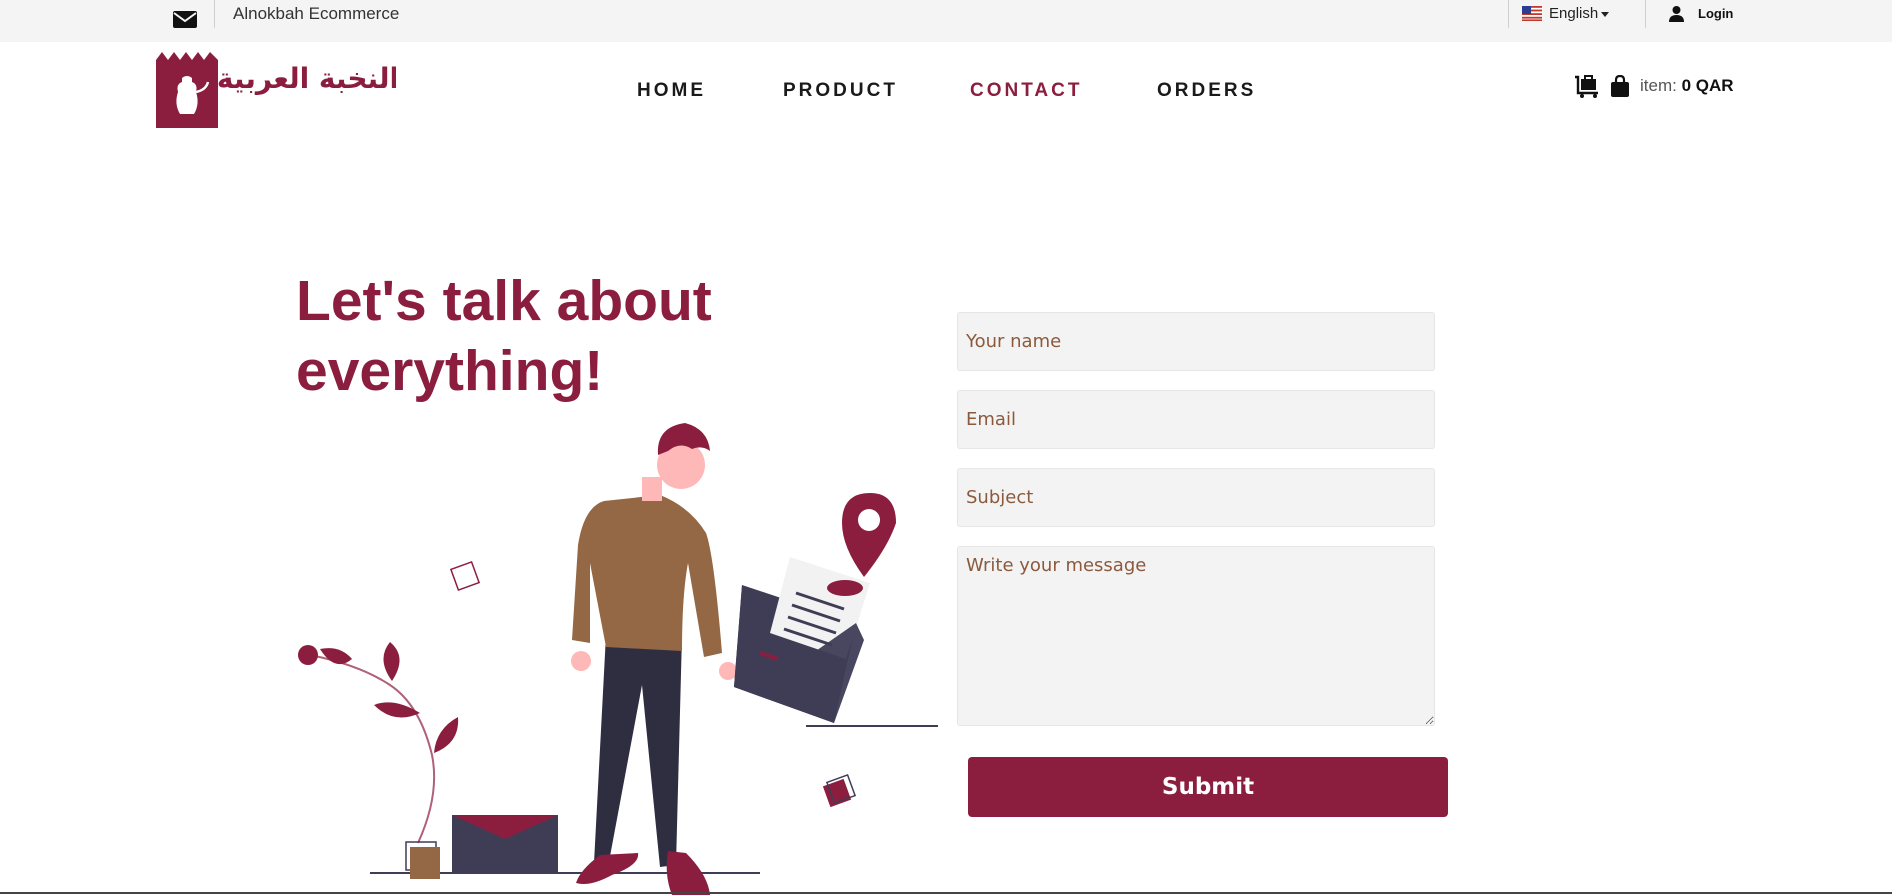  What do you see at coordinates (1587, 86) in the screenshot?
I see `luggage-cart-icon` at bounding box center [1587, 86].